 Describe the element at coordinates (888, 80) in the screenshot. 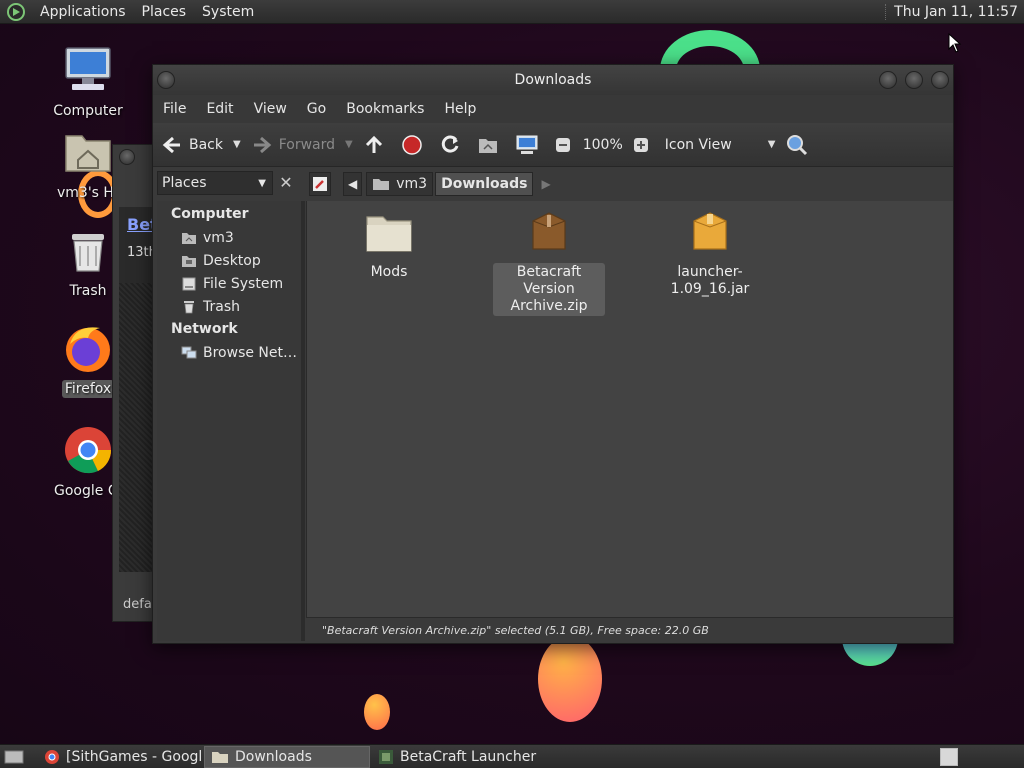

I see `minimize-icon` at that location.